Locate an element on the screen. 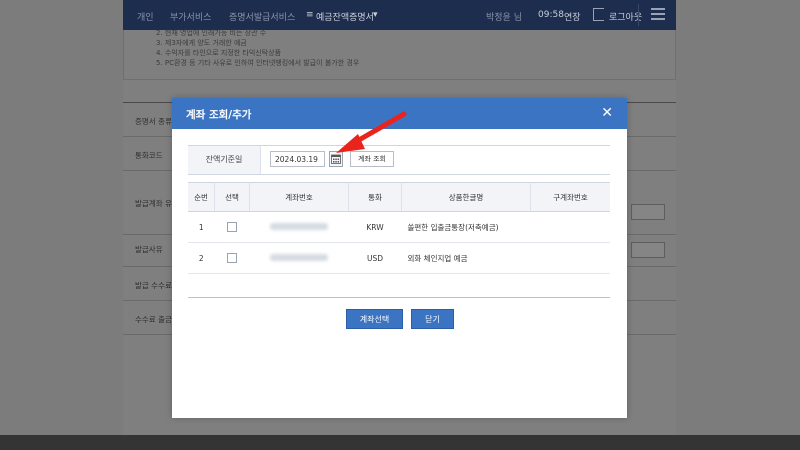 This screenshot has height=450, width=800. header-select: 선택 is located at coordinates (232, 197).